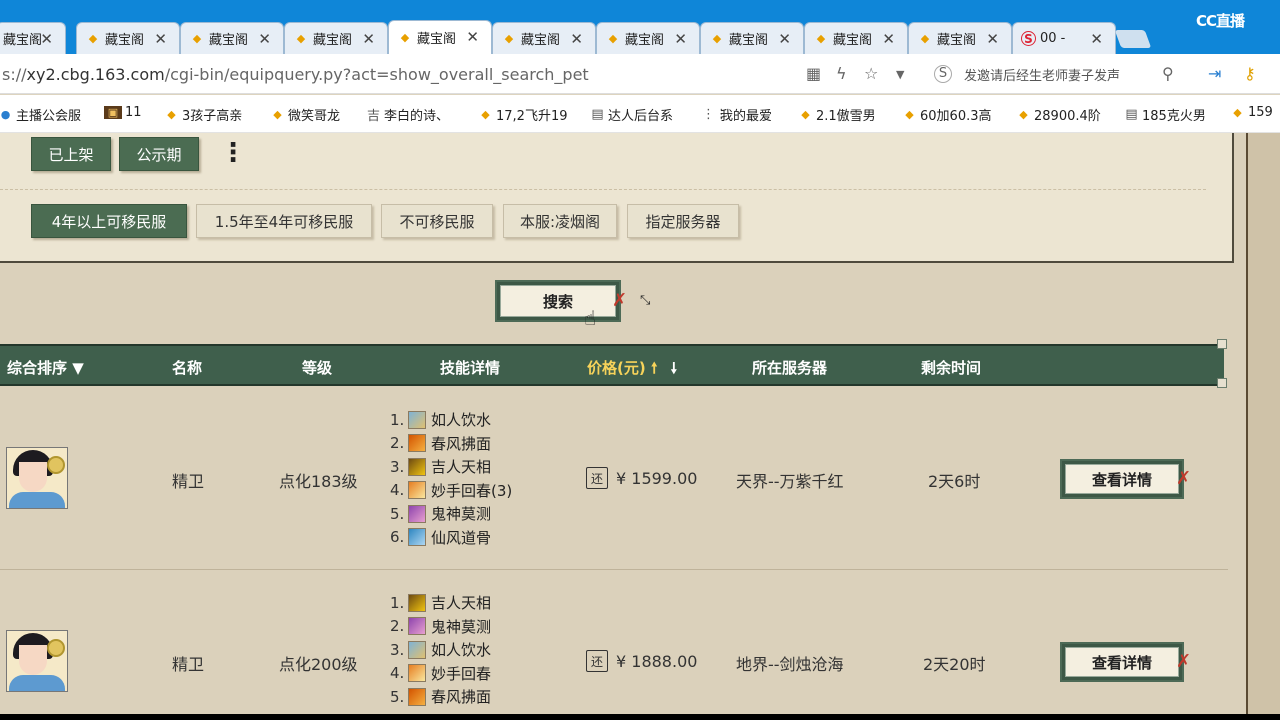 The height and width of the screenshot is (720, 1280). I want to click on sort-down-icon: ▼, so click(78, 368).